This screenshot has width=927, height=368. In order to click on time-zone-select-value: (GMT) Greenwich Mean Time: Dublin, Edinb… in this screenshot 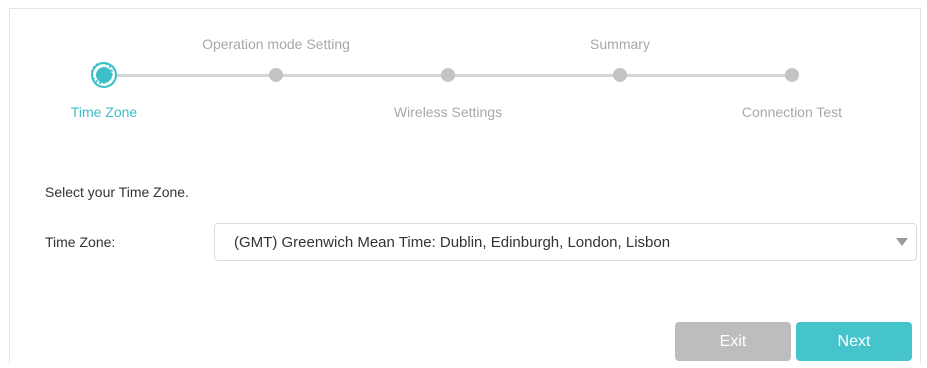, I will do `click(452, 242)`.